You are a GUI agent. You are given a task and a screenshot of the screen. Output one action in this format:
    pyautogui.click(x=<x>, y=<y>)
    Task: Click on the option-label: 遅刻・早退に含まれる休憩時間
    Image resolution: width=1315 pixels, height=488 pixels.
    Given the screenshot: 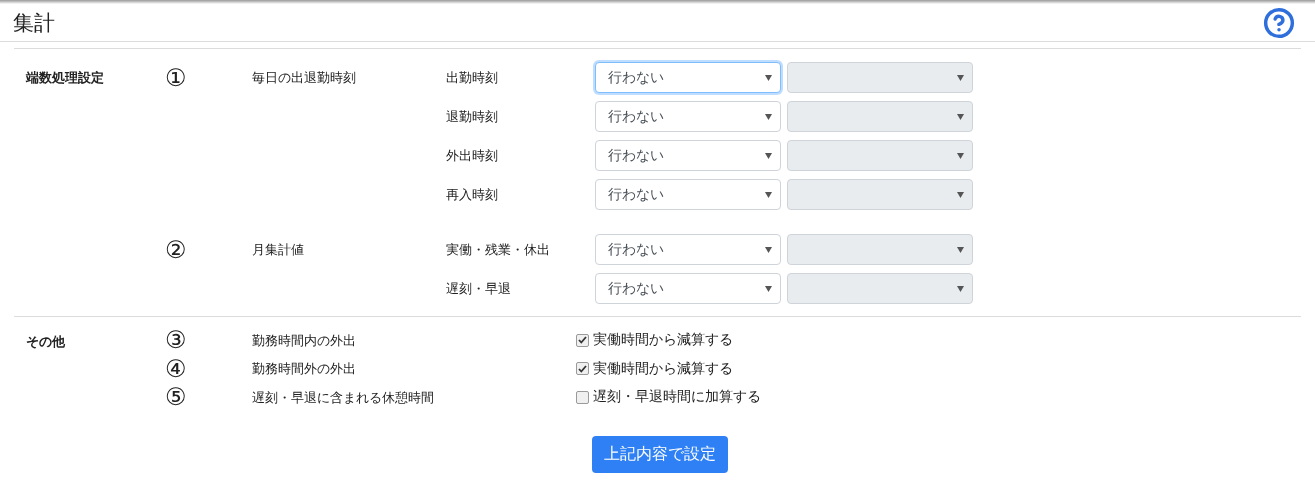 What is the action you would take?
    pyautogui.click(x=343, y=397)
    